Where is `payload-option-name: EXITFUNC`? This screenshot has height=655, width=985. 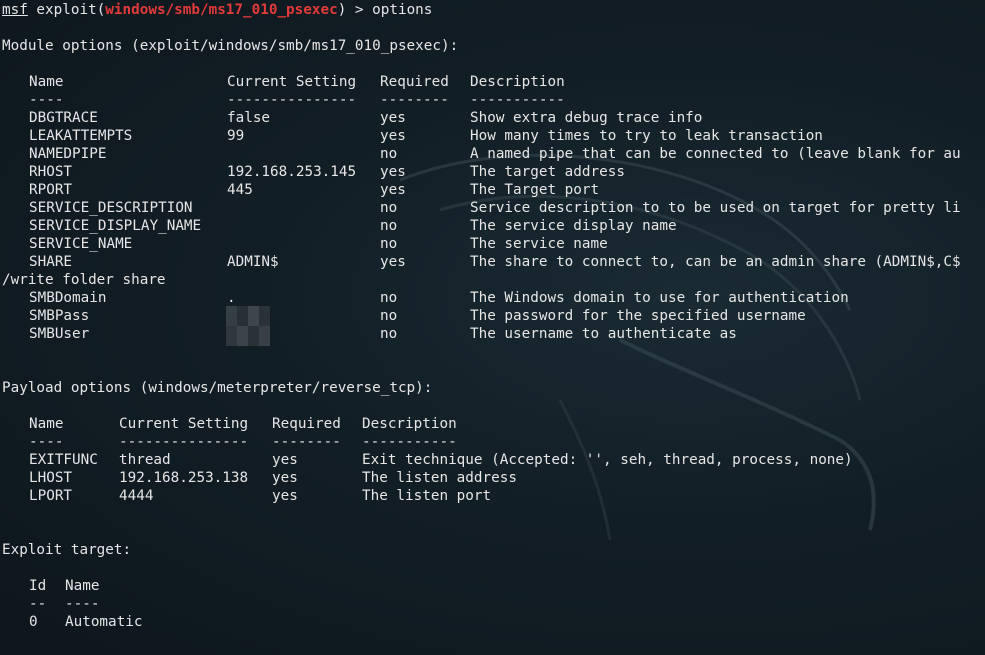 payload-option-name: EXITFUNC is located at coordinates (63, 460).